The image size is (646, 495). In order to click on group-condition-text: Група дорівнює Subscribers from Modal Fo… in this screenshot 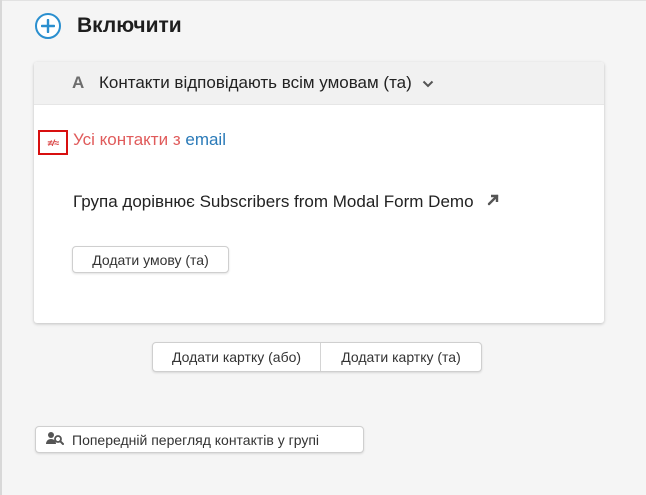, I will do `click(273, 201)`.